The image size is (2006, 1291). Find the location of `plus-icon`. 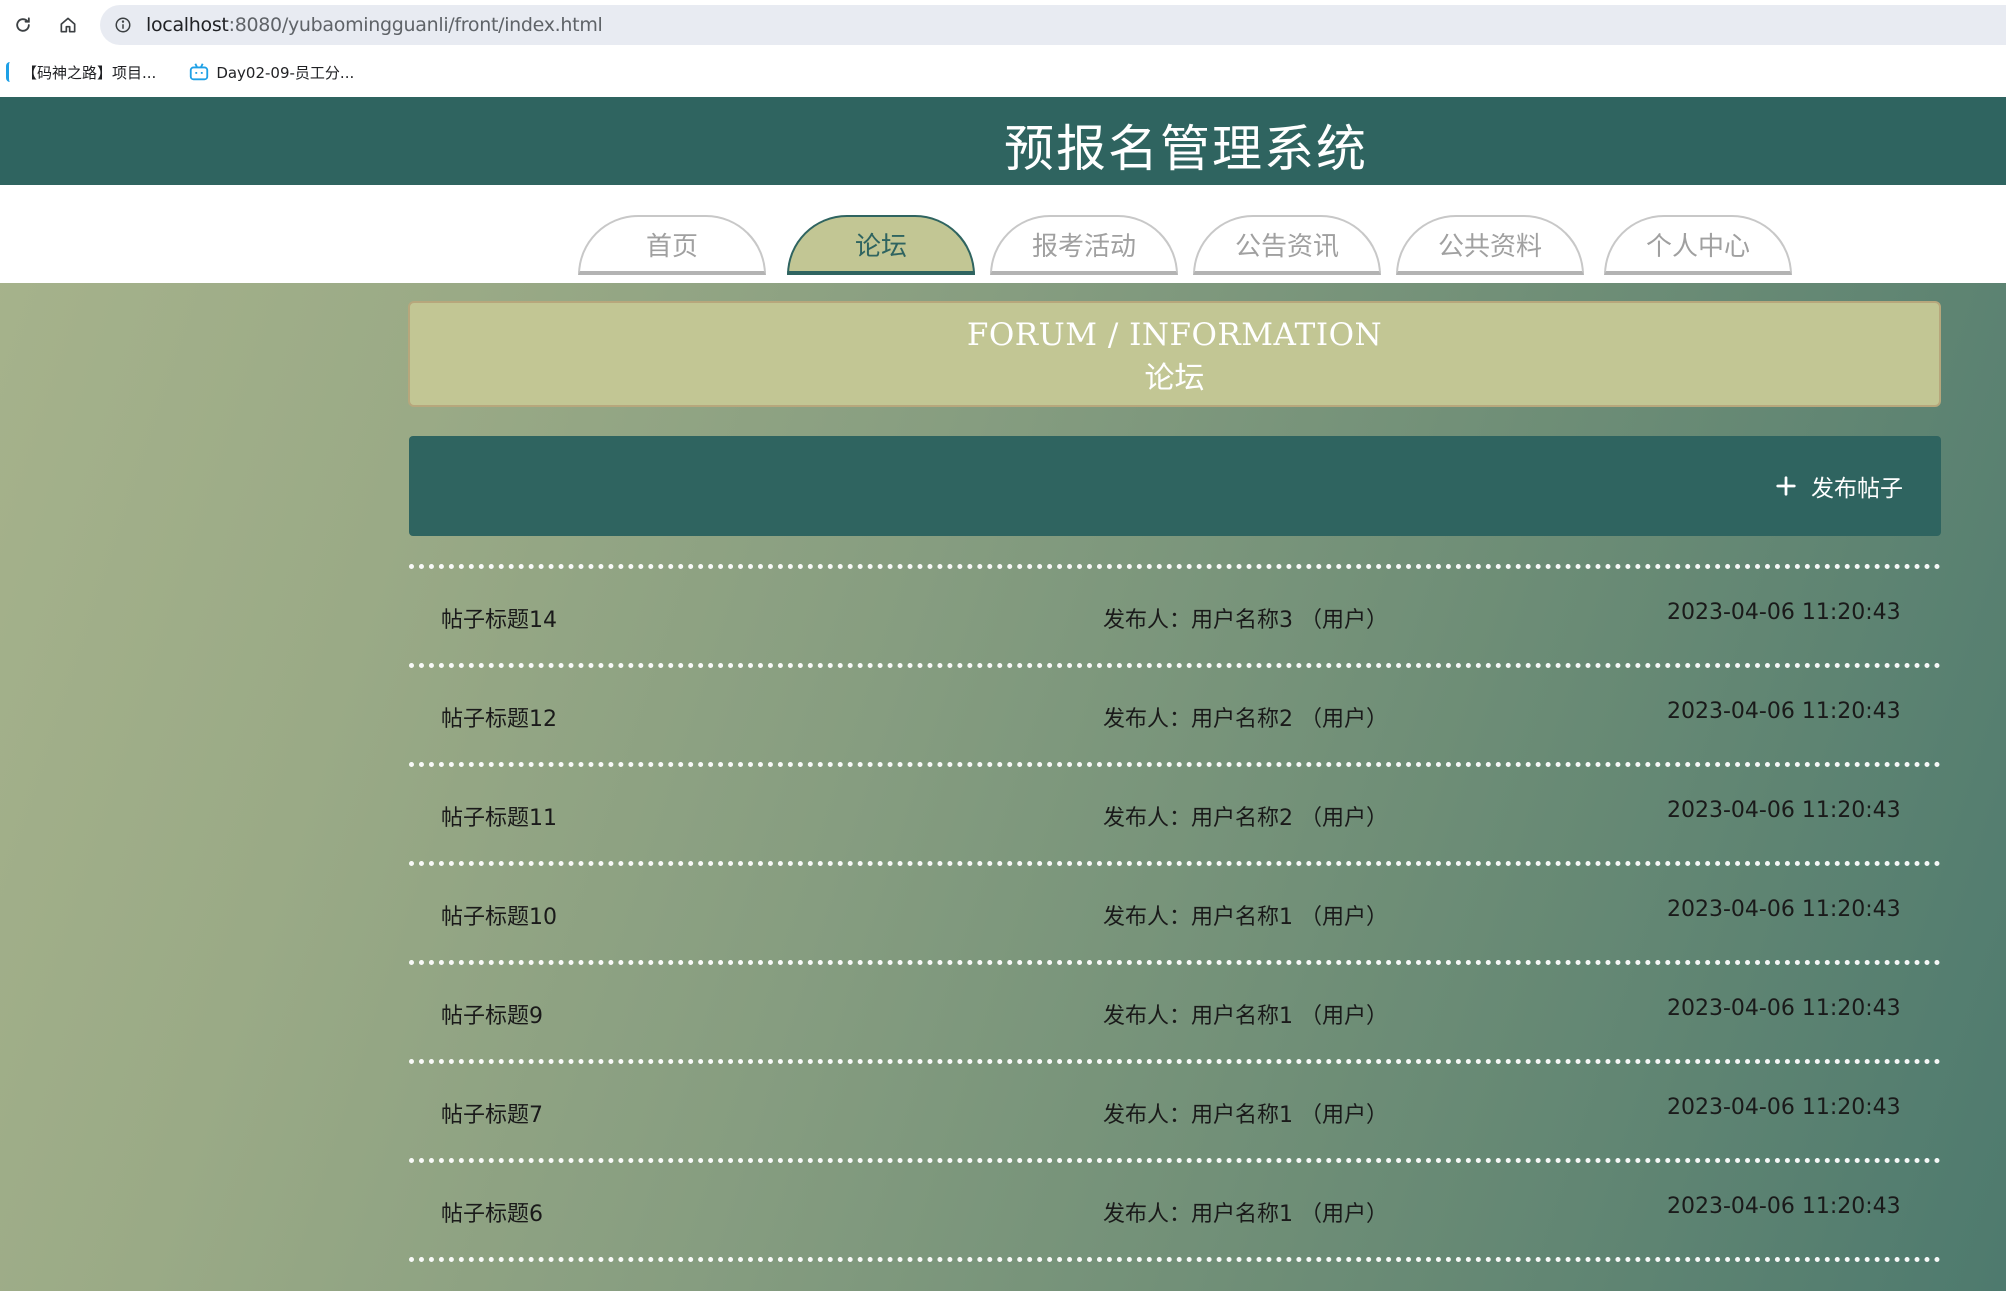

plus-icon is located at coordinates (1786, 486).